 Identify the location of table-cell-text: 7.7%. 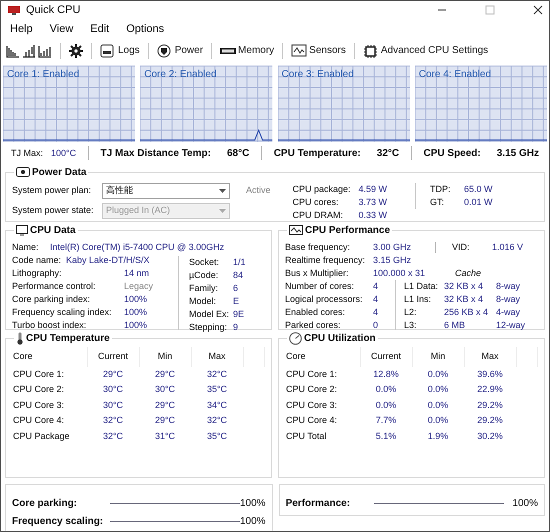
(386, 421).